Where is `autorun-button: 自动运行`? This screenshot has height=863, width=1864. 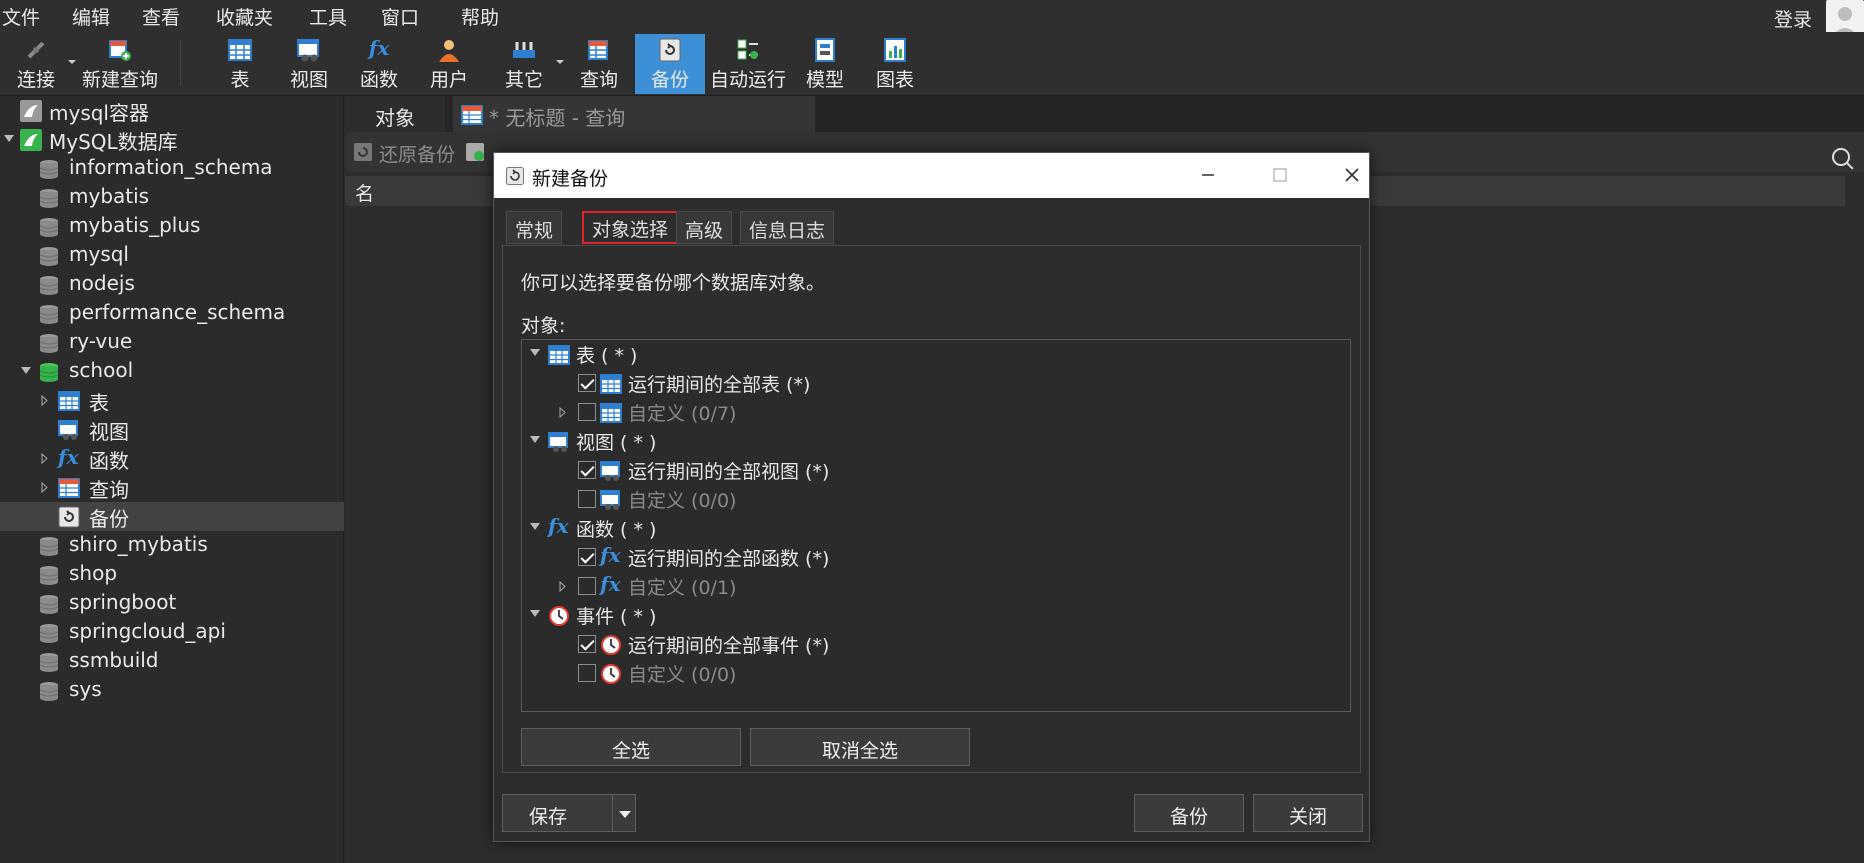 autorun-button: 自动运行 is located at coordinates (748, 64).